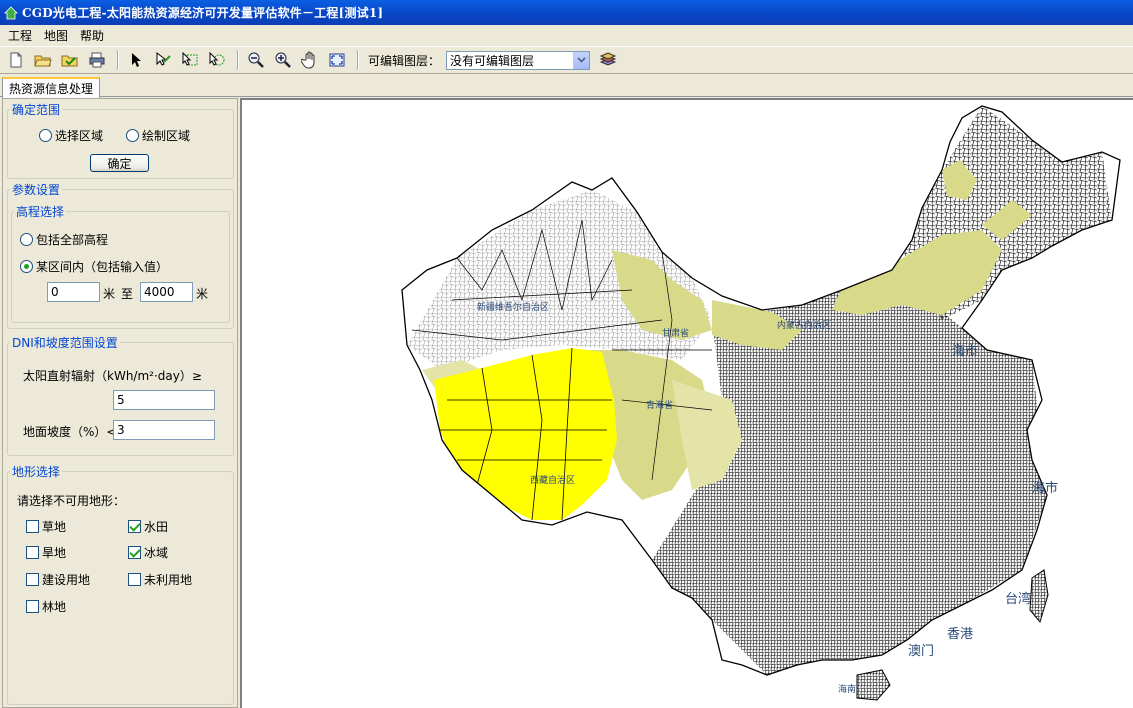  What do you see at coordinates (64, 239) in the screenshot?
I see `radio-all-elevation: 包括全部高程` at bounding box center [64, 239].